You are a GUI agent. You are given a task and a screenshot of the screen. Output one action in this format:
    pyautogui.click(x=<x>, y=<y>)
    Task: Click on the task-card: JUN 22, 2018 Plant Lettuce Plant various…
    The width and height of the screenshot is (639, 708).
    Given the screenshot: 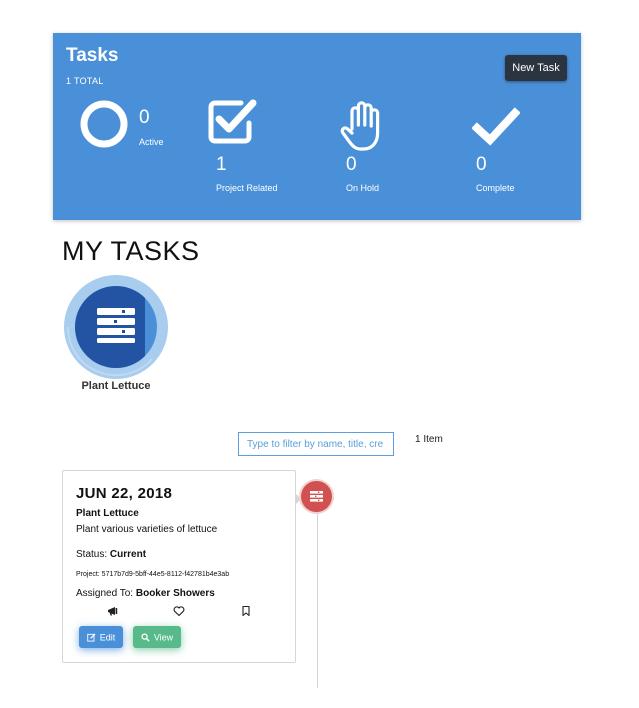 What is the action you would take?
    pyautogui.click(x=179, y=566)
    